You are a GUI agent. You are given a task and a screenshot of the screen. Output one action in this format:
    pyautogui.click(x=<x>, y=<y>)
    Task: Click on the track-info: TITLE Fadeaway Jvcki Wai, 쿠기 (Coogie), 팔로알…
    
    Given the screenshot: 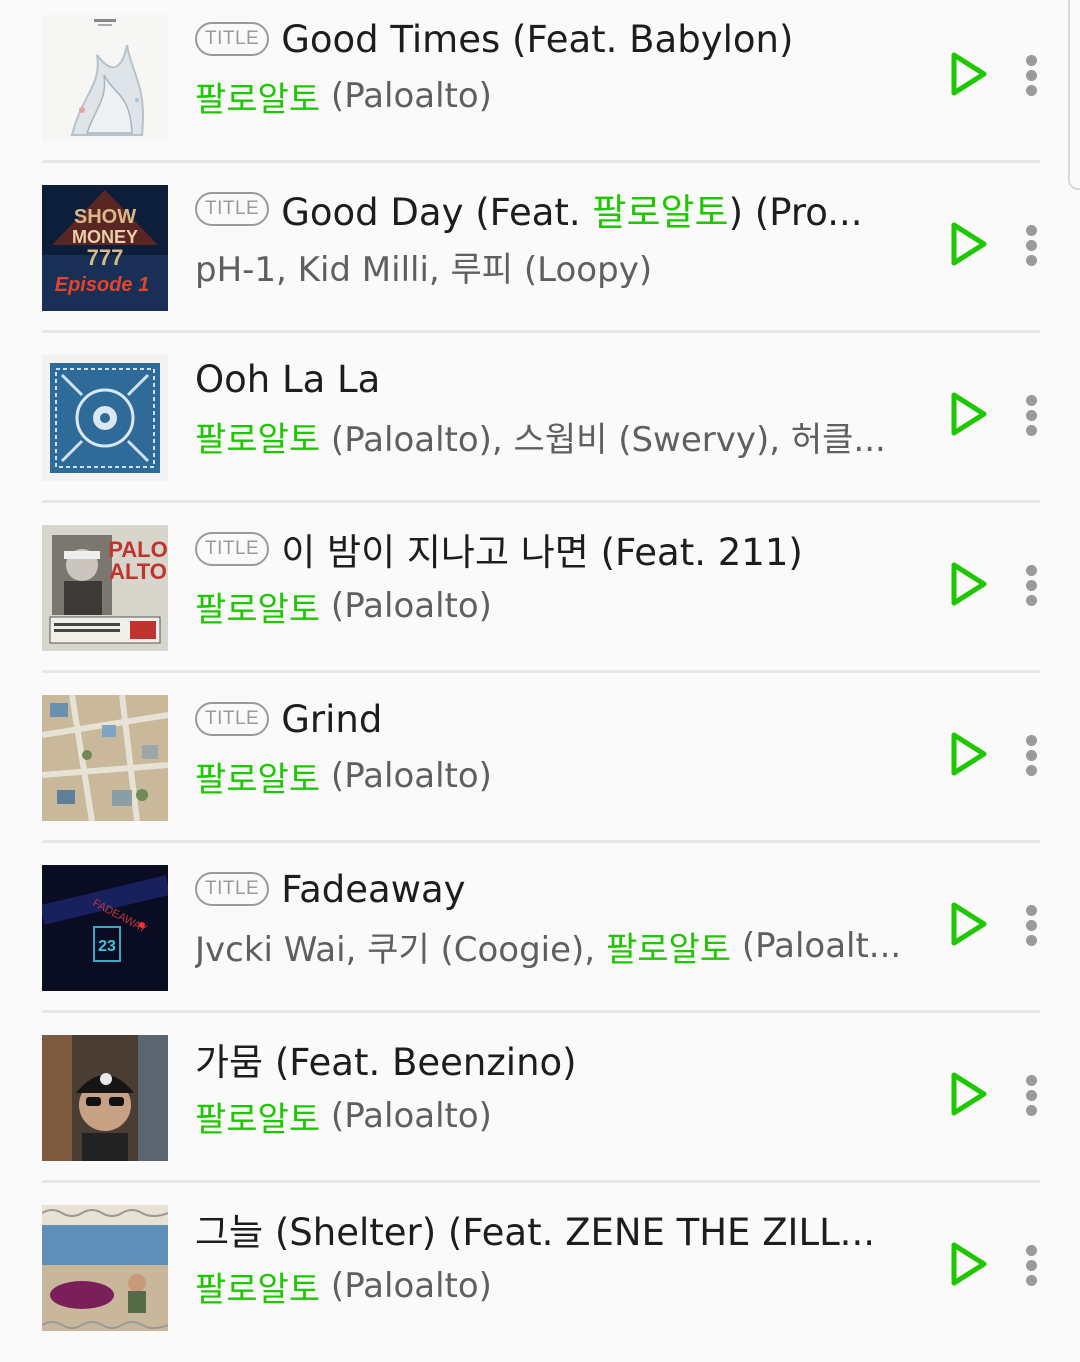 What is the action you would take?
    pyautogui.click(x=555, y=917)
    